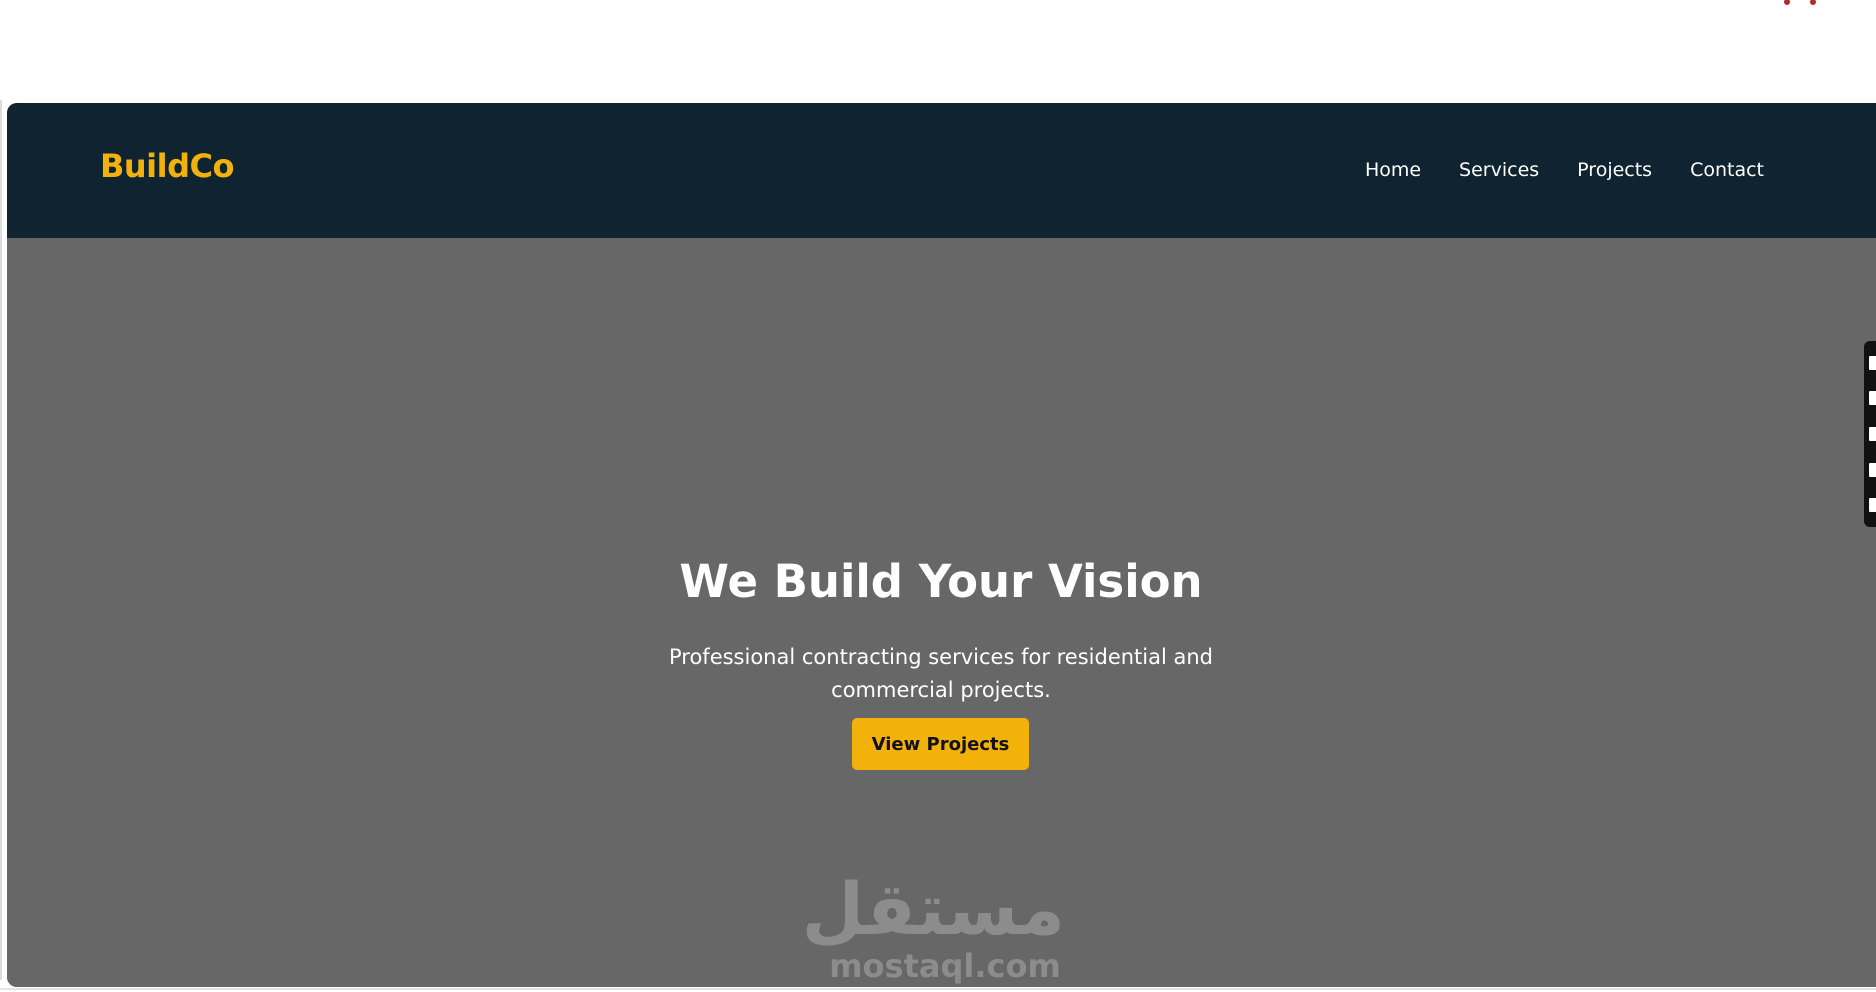 This screenshot has height=992, width=1876. What do you see at coordinates (1872, 505) in the screenshot?
I see `settings-icon` at bounding box center [1872, 505].